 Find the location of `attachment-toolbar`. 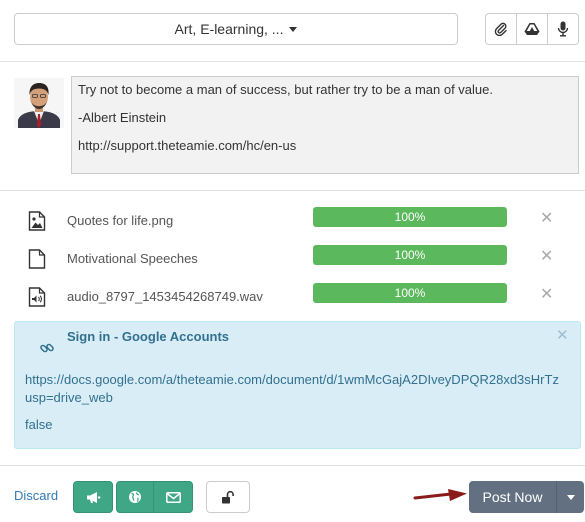

attachment-toolbar is located at coordinates (532, 29).